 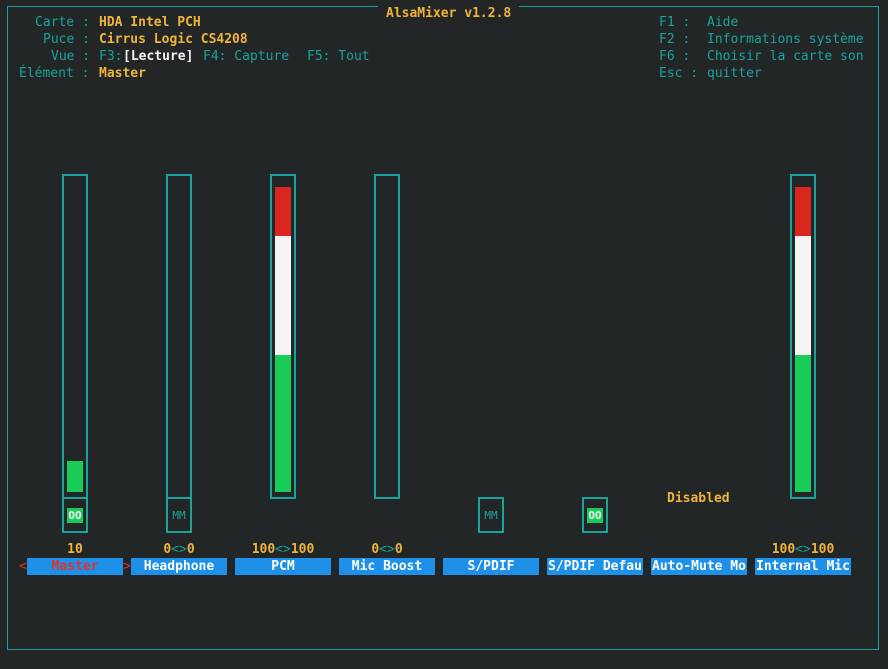 I want to click on element-value: Master, so click(x=122, y=73).